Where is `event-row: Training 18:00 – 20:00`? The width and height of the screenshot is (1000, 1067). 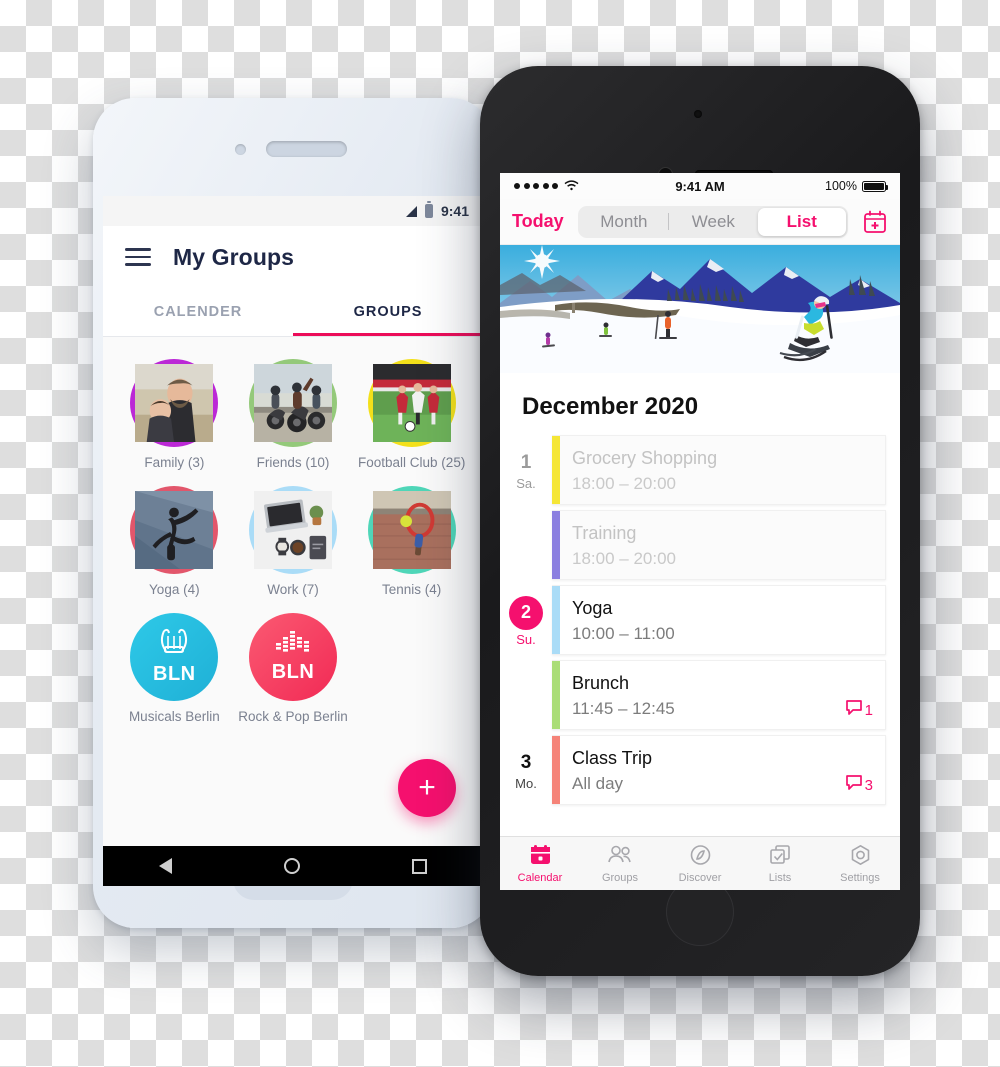 event-row: Training 18:00 – 20:00 is located at coordinates (700, 545).